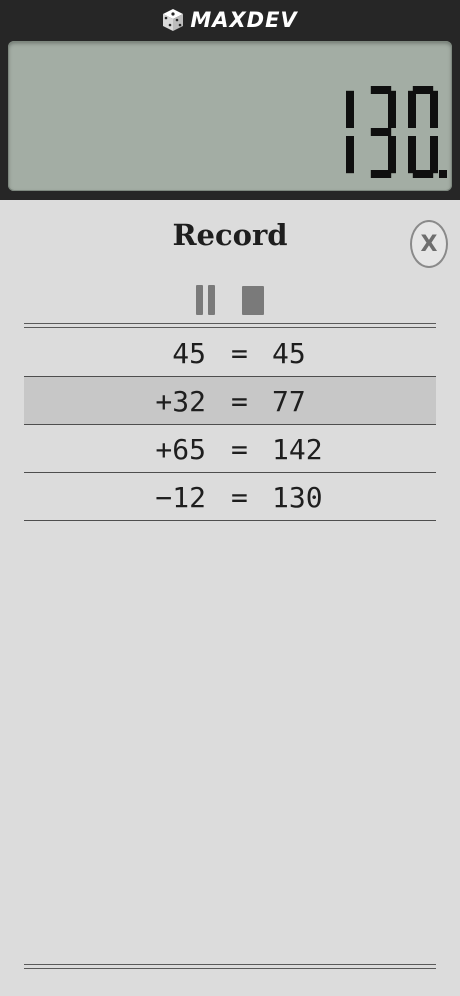 The height and width of the screenshot is (996, 460). What do you see at coordinates (230, 966) in the screenshot?
I see `bottom-divider` at bounding box center [230, 966].